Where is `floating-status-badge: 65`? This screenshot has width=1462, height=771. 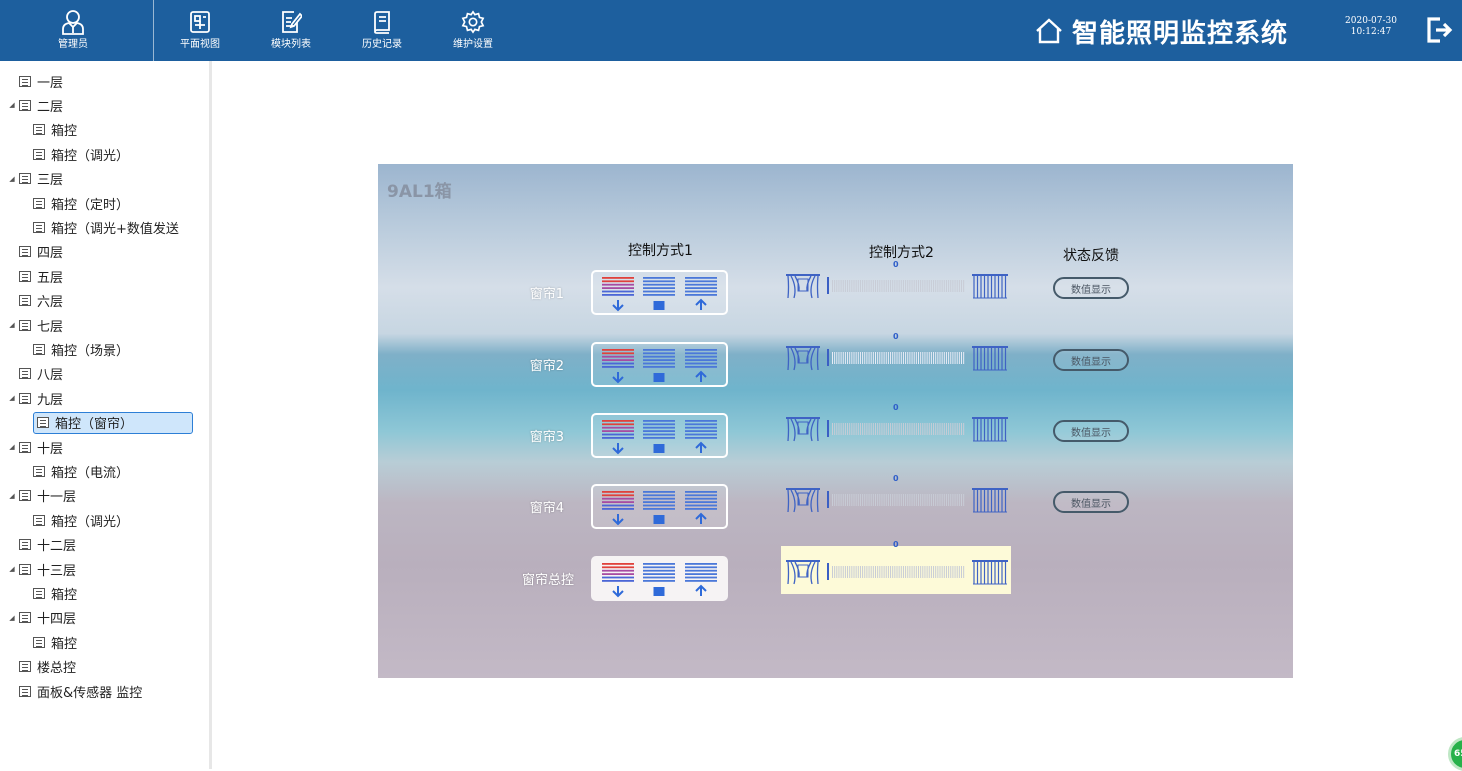
floating-status-badge: 65 is located at coordinates (1455, 754).